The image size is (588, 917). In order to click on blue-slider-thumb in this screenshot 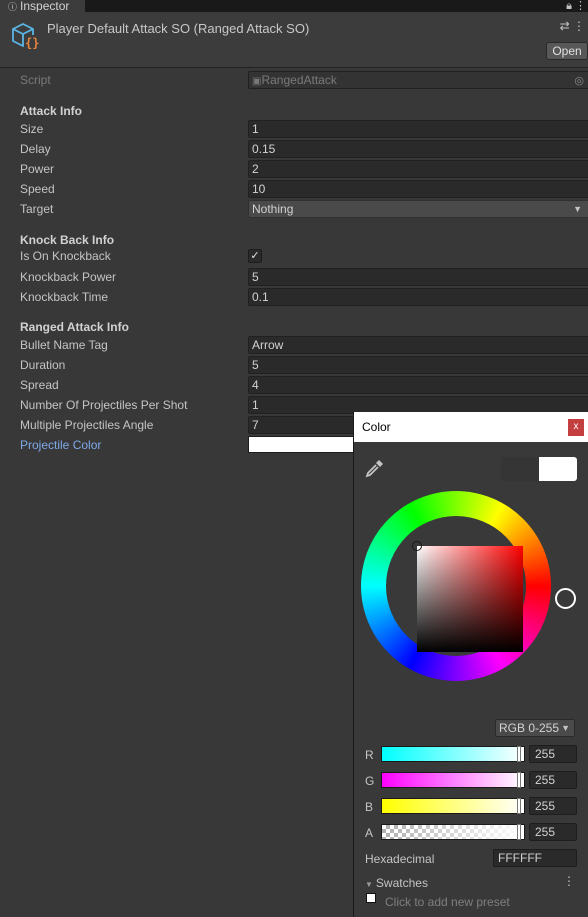, I will do `click(519, 806)`.